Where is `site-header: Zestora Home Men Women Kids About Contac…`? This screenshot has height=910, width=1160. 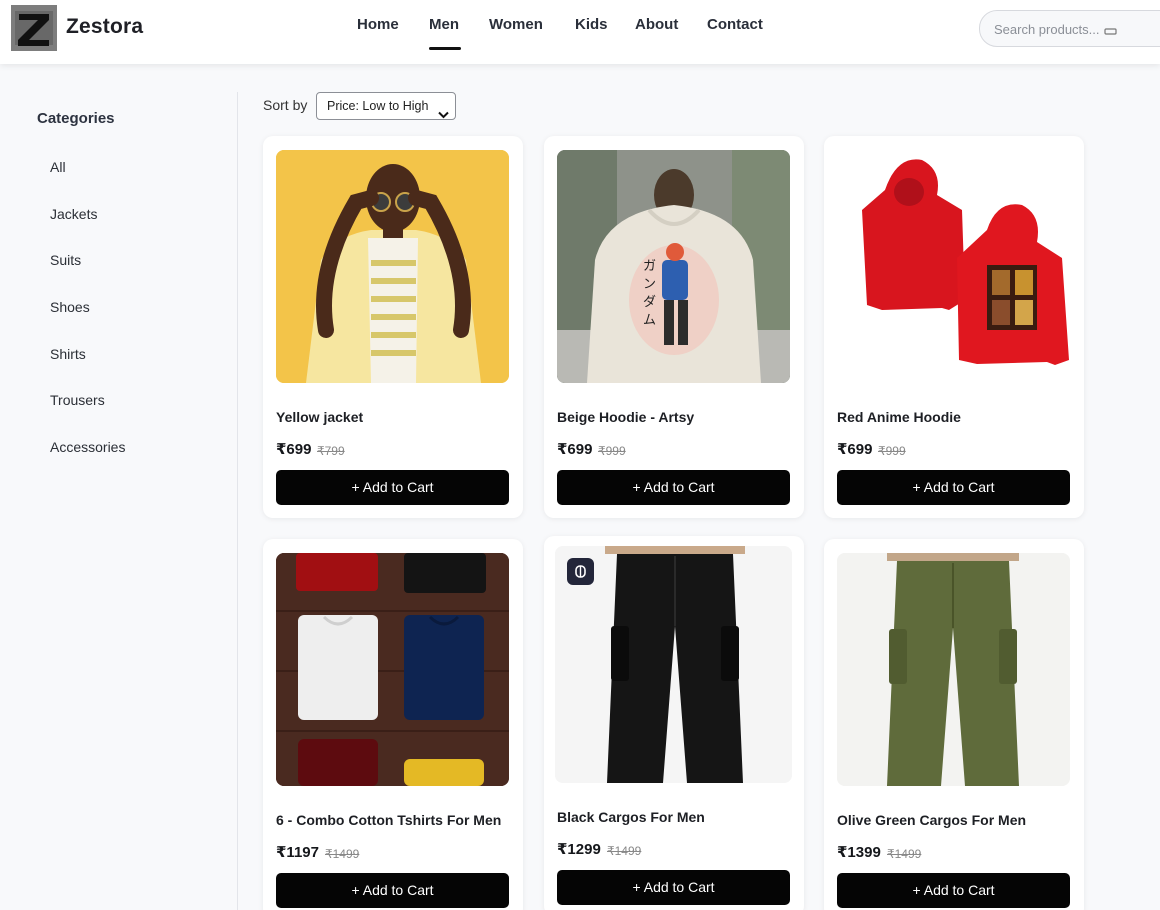 site-header: Zestora Home Men Women Kids About Contac… is located at coordinates (580, 32).